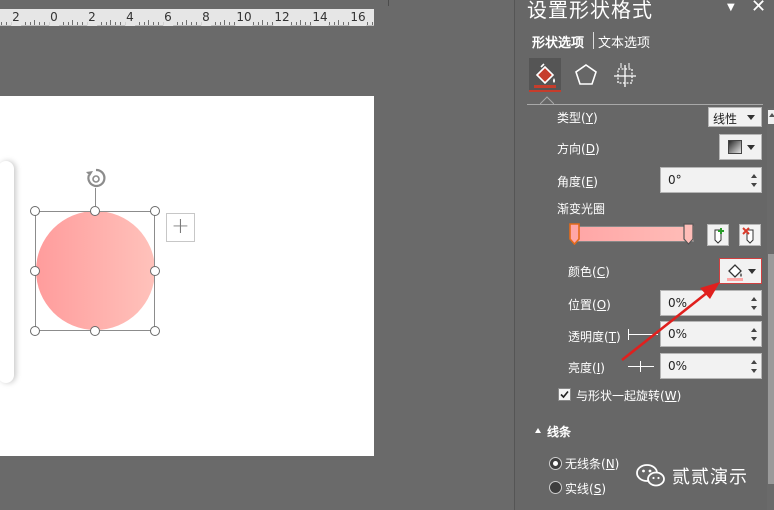 The width and height of the screenshot is (774, 510). Describe the element at coordinates (35, 211) in the screenshot. I see `resize-handle-top-left` at that location.